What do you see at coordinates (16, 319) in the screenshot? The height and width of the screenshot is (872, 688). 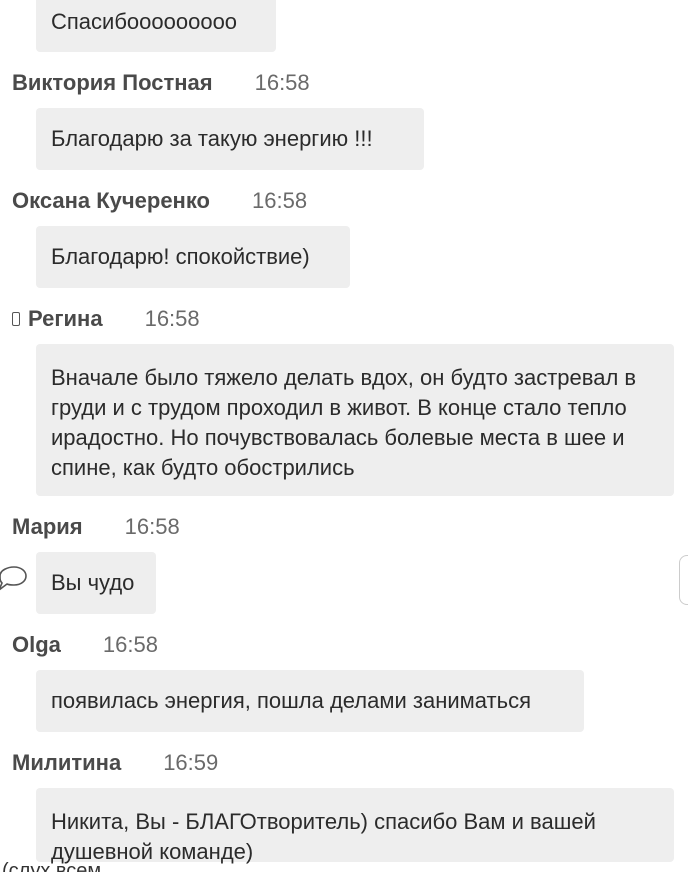 I see `phone-icon` at bounding box center [16, 319].